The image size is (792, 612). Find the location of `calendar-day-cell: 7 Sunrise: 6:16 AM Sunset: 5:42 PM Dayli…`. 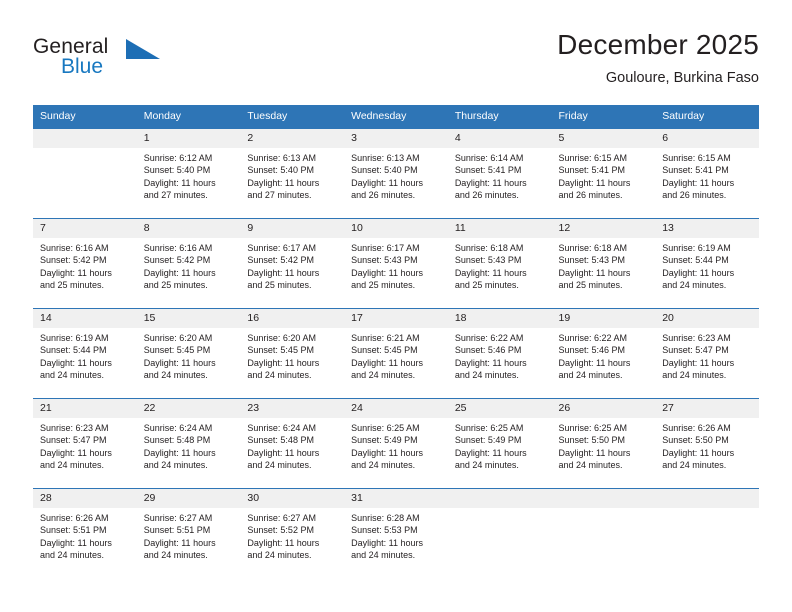

calendar-day-cell: 7 Sunrise: 6:16 AM Sunset: 5:42 PM Dayli… is located at coordinates (85, 263).